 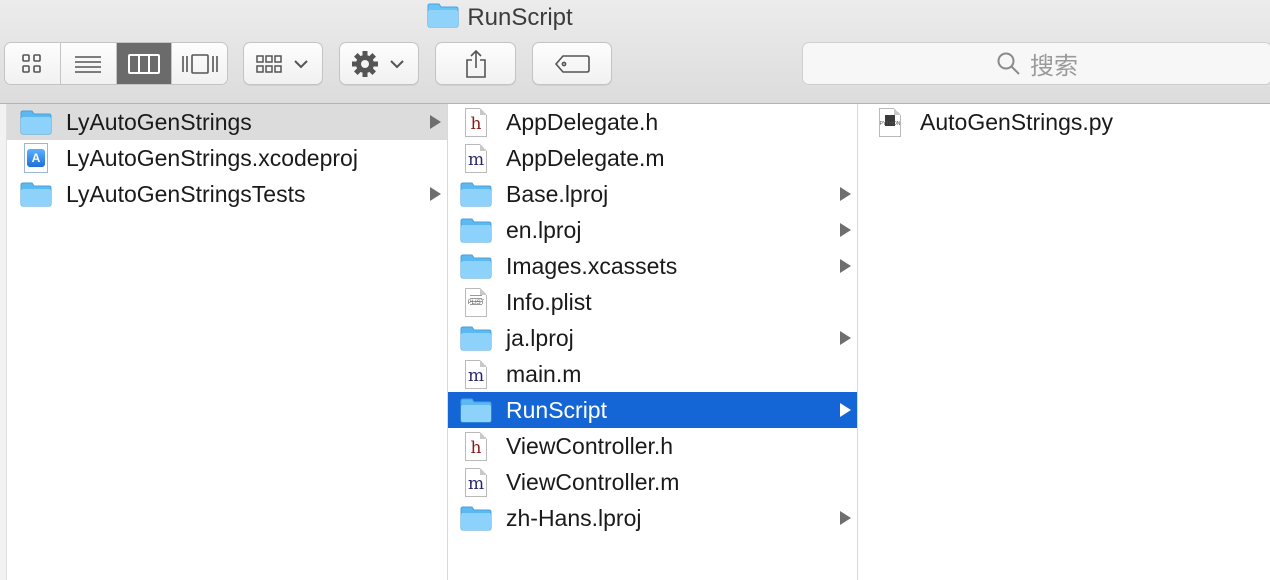 I want to click on share-button, so click(x=475, y=63).